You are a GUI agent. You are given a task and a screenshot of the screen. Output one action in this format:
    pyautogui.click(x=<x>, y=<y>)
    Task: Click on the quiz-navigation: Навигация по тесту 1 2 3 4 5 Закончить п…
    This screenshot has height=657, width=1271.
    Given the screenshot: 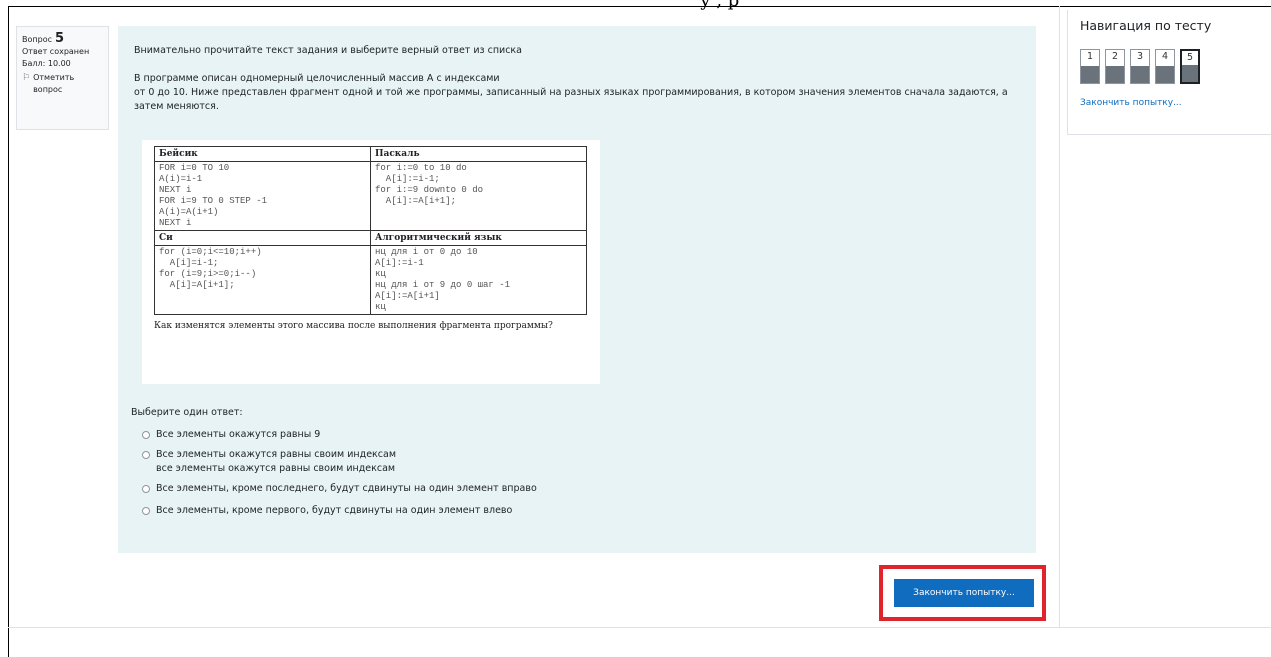 What is the action you would take?
    pyautogui.click(x=1169, y=72)
    